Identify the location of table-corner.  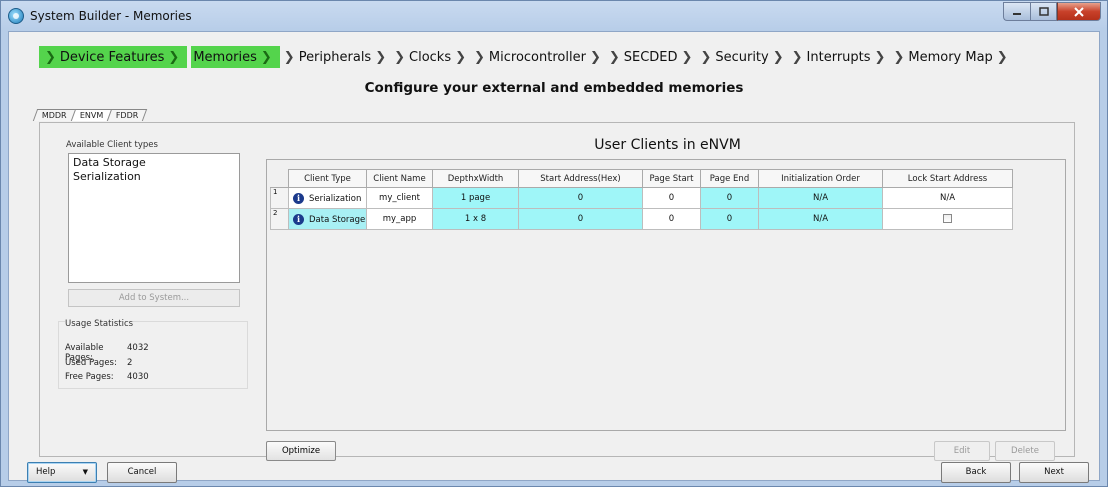
(279, 178).